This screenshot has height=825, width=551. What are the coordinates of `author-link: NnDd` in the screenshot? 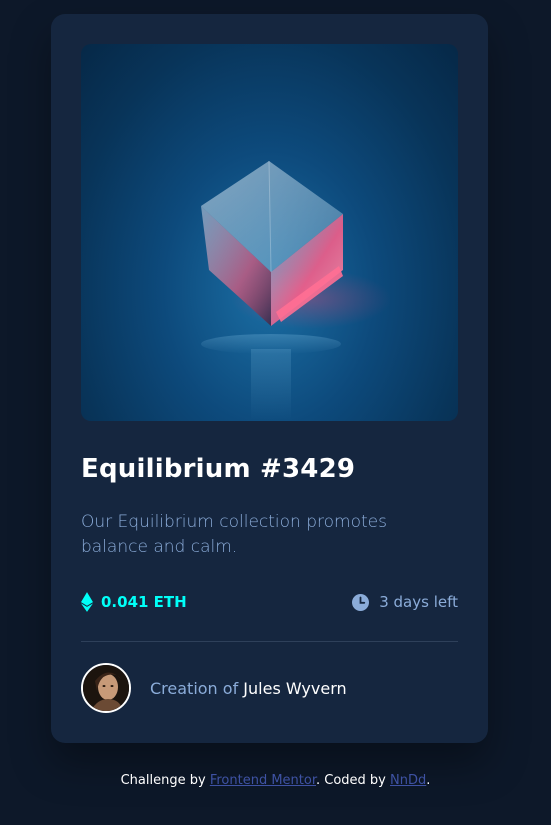 It's located at (408, 780).